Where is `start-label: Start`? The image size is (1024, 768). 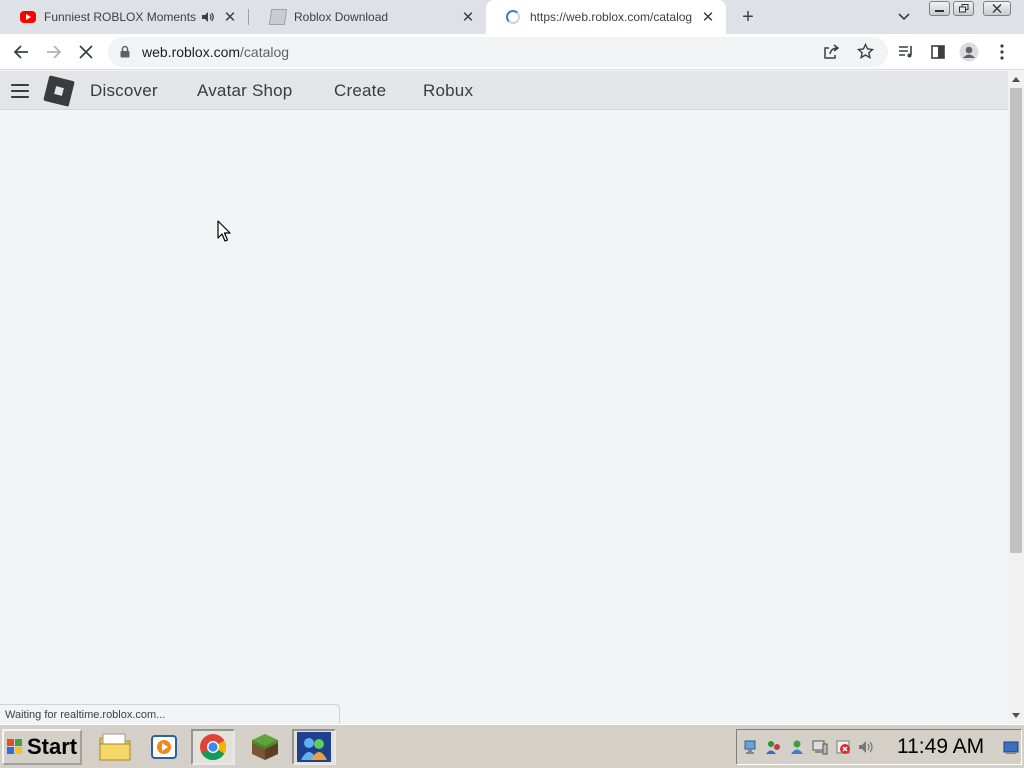
start-label: Start is located at coordinates (52, 746).